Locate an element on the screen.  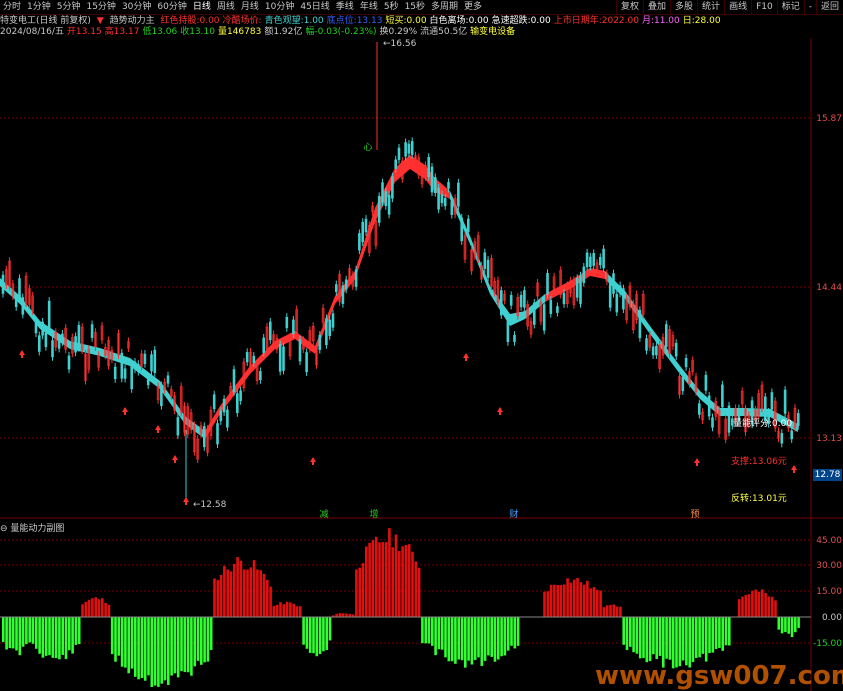
price-axis-label: 15.87 is located at coordinates (829, 119).